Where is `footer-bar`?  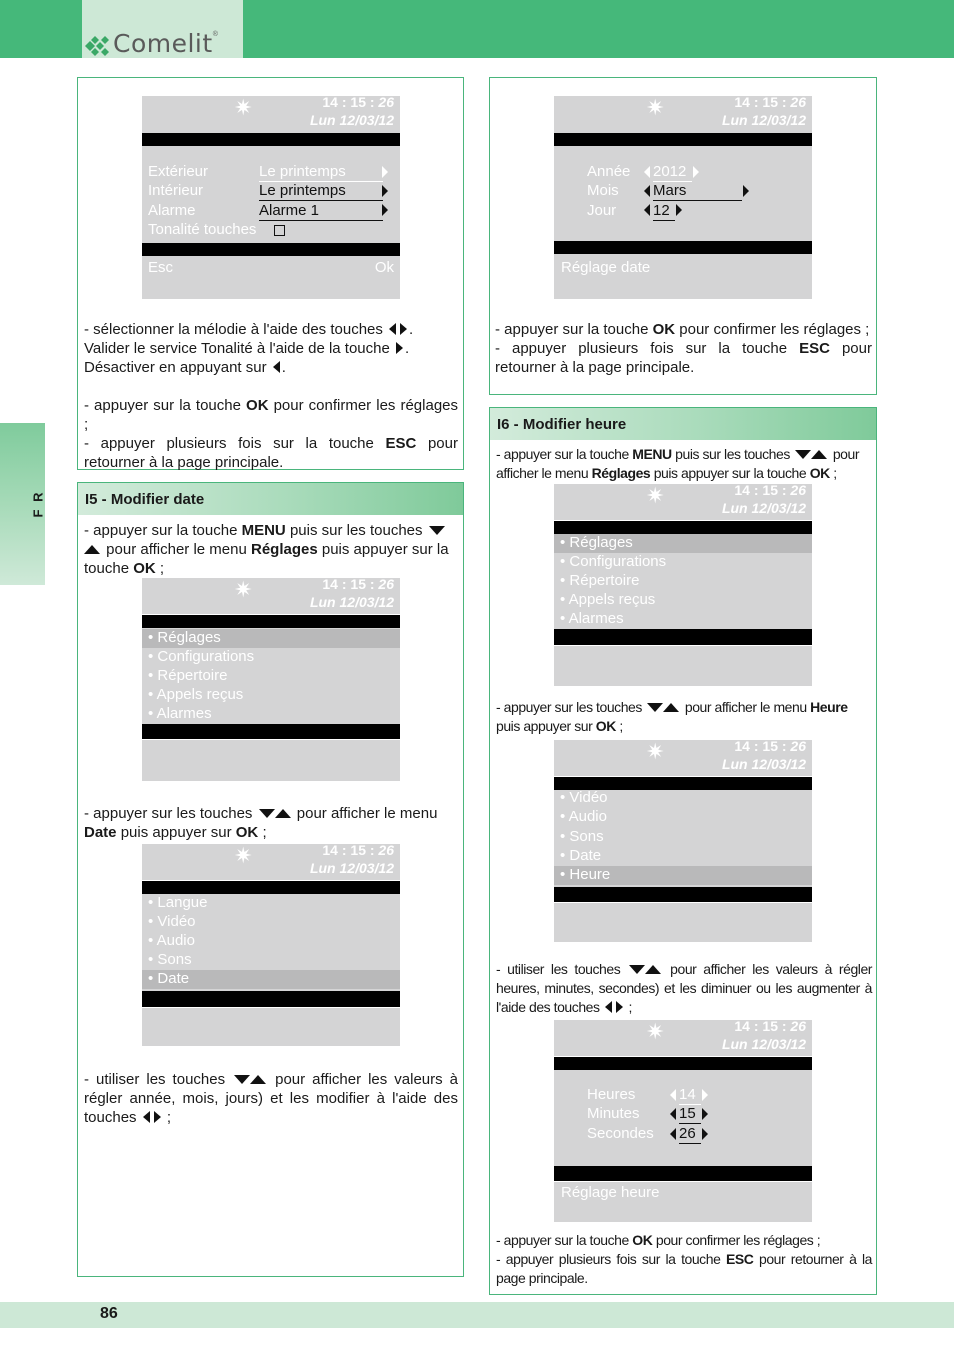 footer-bar is located at coordinates (477, 1315).